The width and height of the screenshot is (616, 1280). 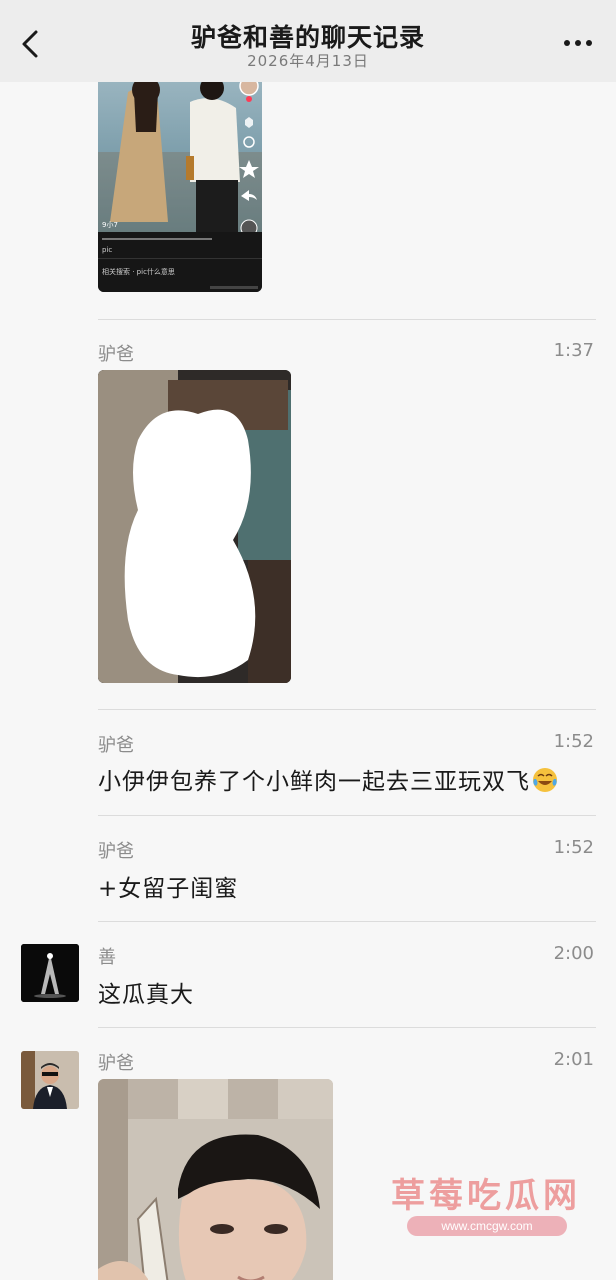 I want to click on message-text: +女留子闺蜜, so click(x=168, y=889).